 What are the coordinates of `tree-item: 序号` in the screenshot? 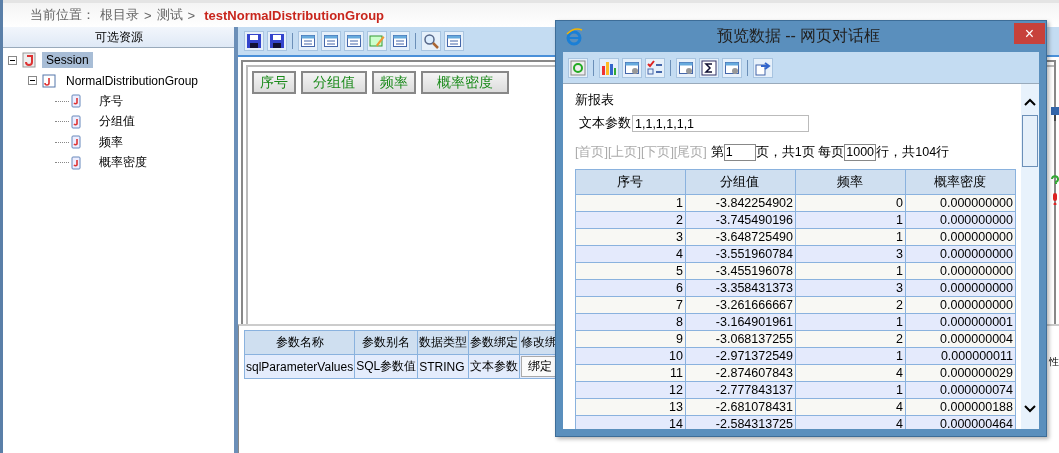 It's located at (111, 101).